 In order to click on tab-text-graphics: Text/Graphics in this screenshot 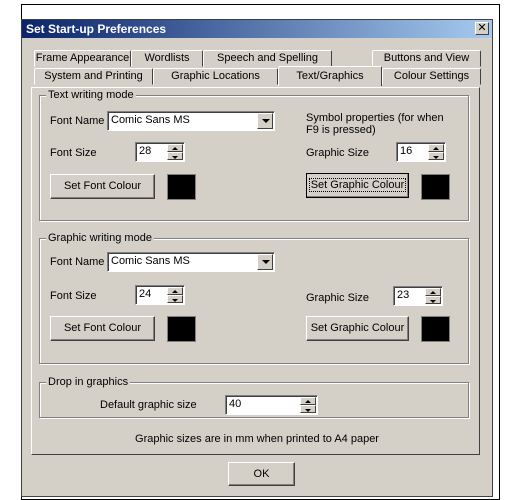, I will do `click(330, 76)`.